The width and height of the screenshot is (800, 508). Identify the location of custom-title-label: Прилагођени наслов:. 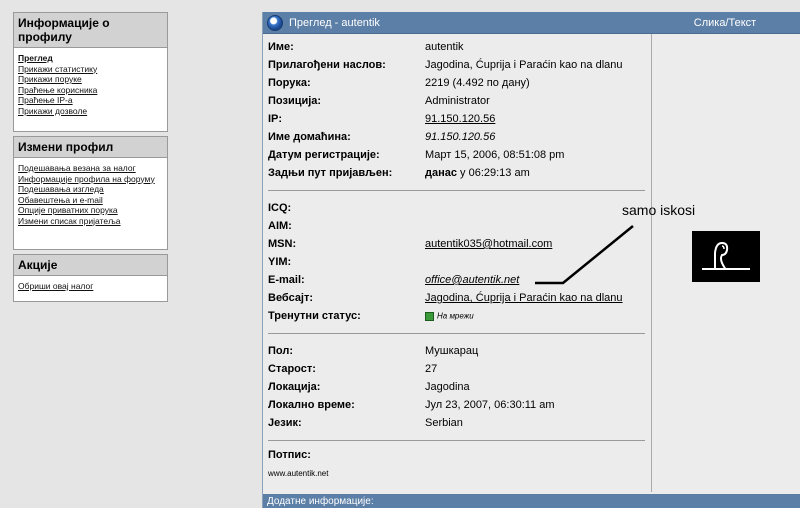
(327, 65).